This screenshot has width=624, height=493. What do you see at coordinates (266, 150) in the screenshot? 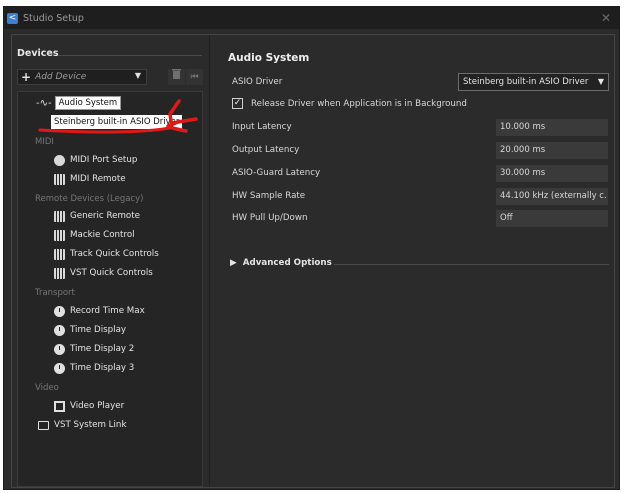
I see `output-latency-label: Output Latency` at bounding box center [266, 150].